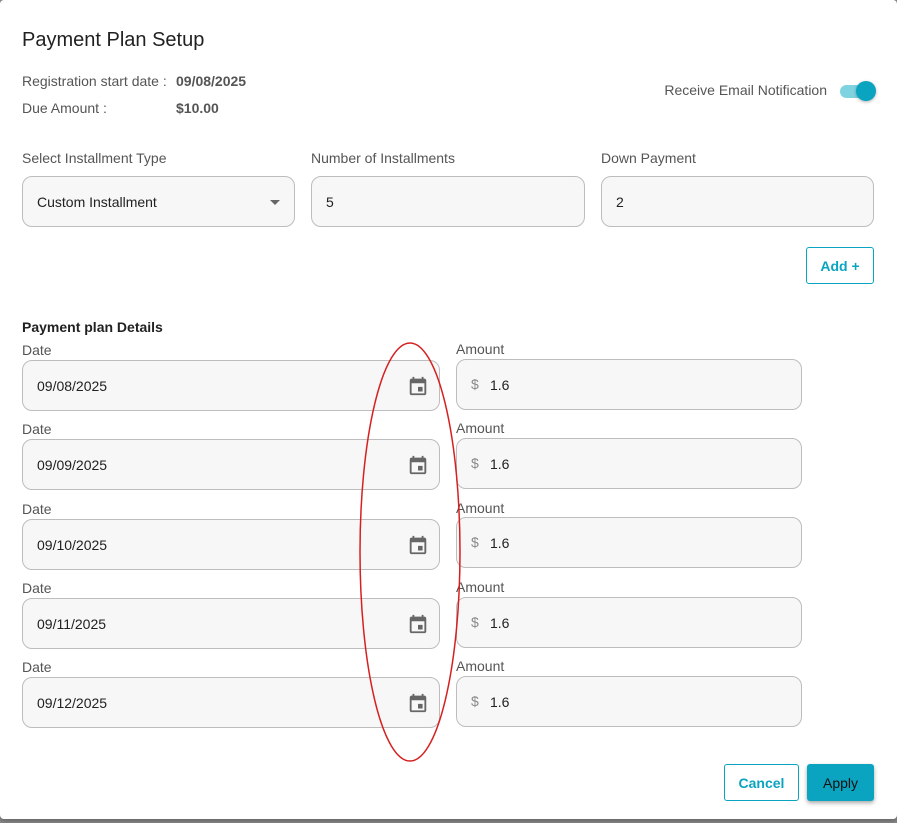  Describe the element at coordinates (64, 108) in the screenshot. I see `due-amount-label: Due Amount :` at that location.